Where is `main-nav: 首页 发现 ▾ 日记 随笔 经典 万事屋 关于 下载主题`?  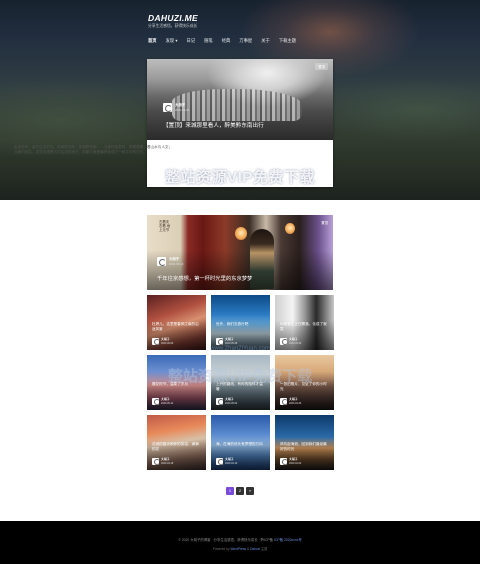 main-nav: 首页 发现 ▾ 日记 随笔 经典 万事屋 关于 下载主题 is located at coordinates (222, 41).